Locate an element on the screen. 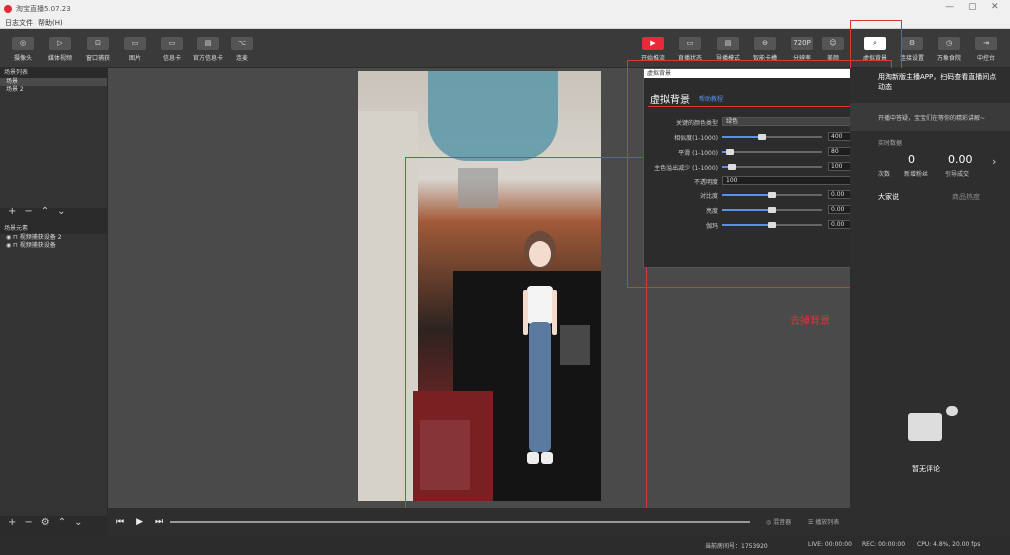  key-color-row: 关键的颜色类型 绿色 is located at coordinates (761, 122).